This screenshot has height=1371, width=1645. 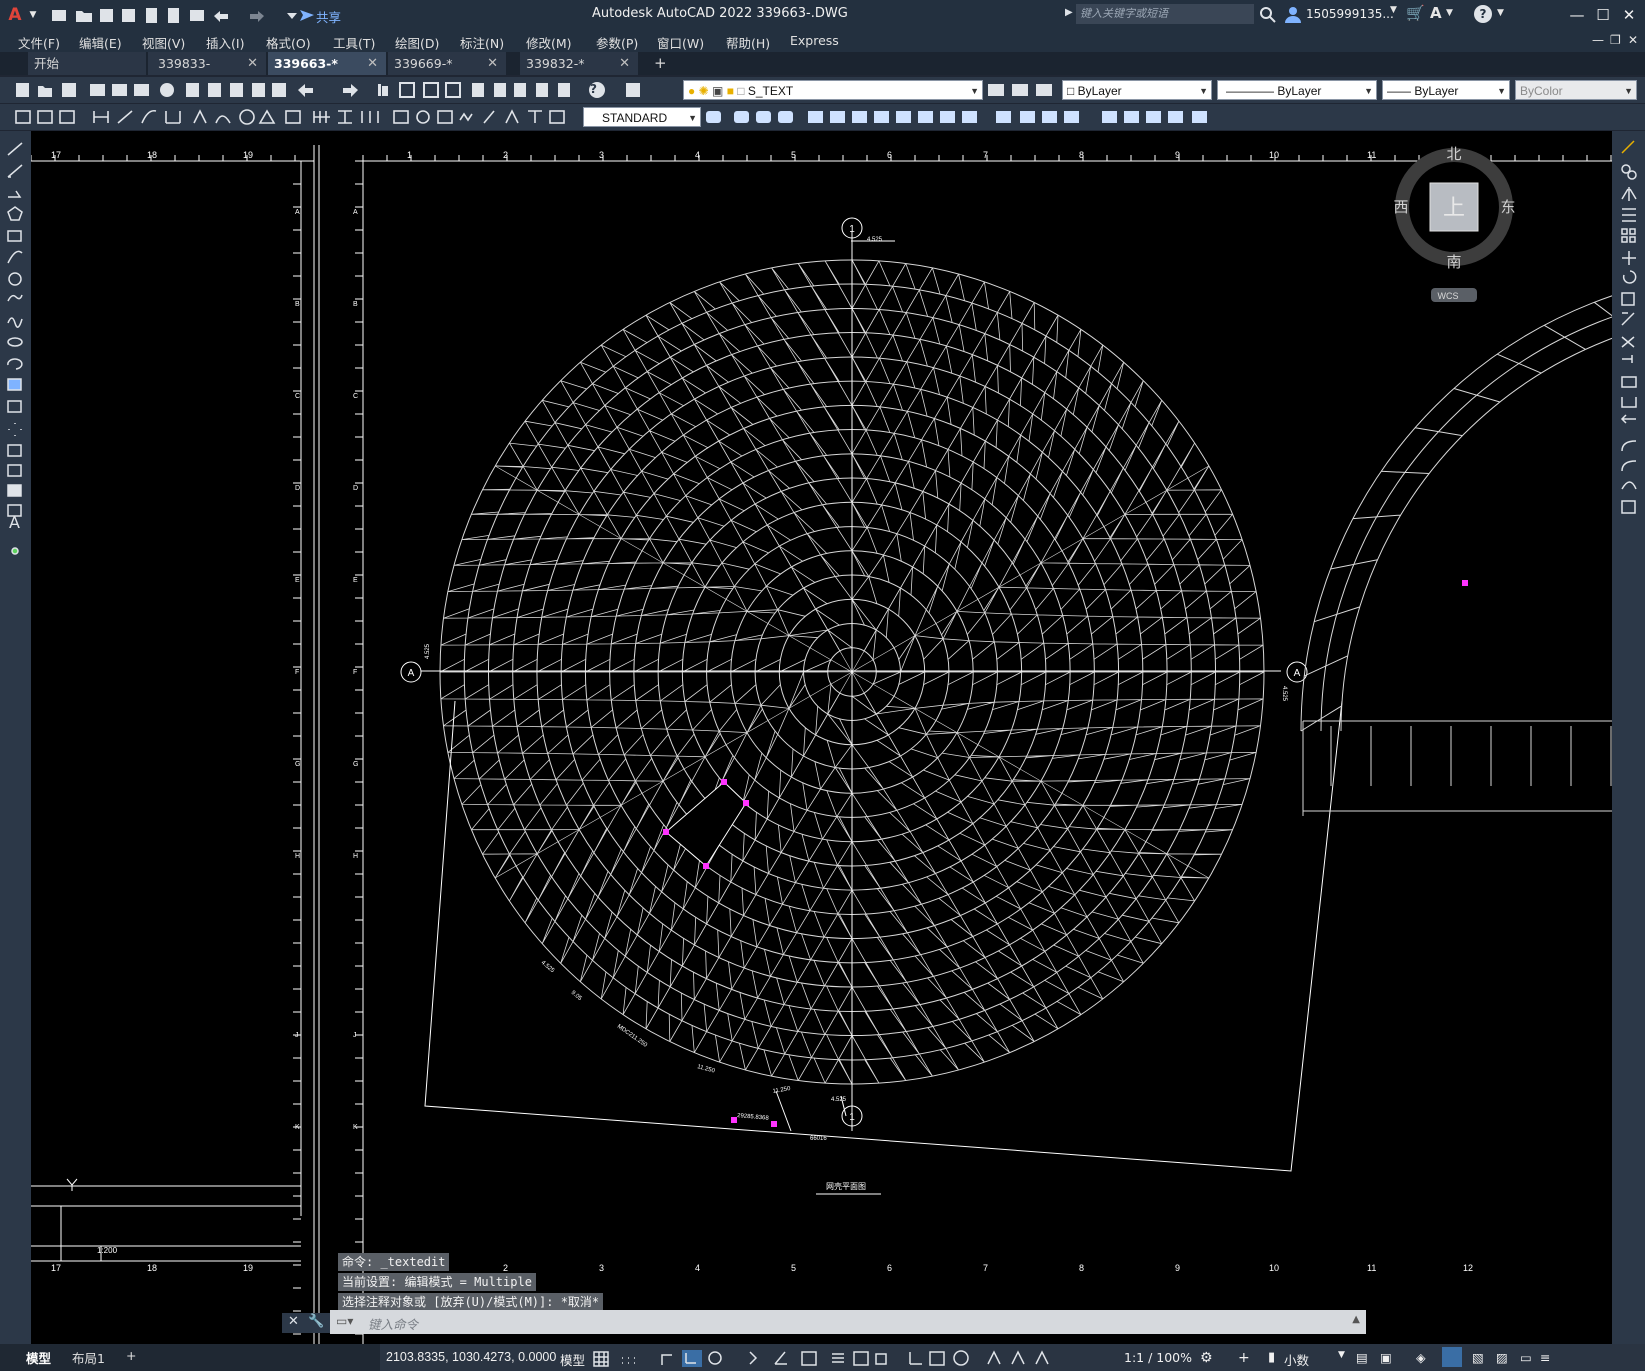 I want to click on ruler-main-top-7: 7, so click(x=985, y=155).